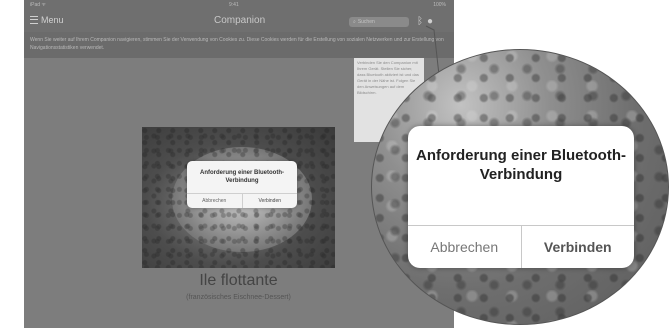 This screenshot has height=328, width=671. Describe the element at coordinates (464, 247) in the screenshot. I see `cancel-button-zoomed: Abbrechen` at that location.